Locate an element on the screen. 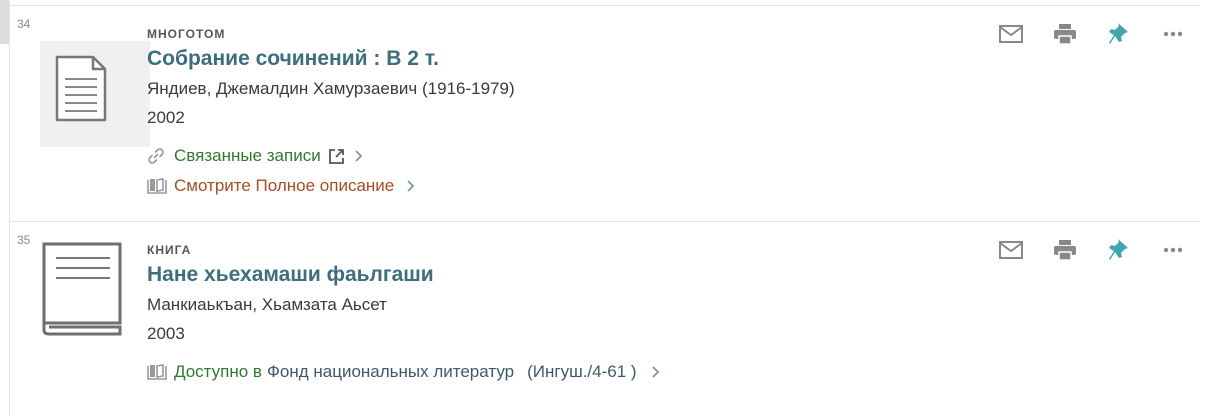 The image size is (1219, 416). result-title: Нане хьехамаши фаьлгаши is located at coordinates (290, 275).